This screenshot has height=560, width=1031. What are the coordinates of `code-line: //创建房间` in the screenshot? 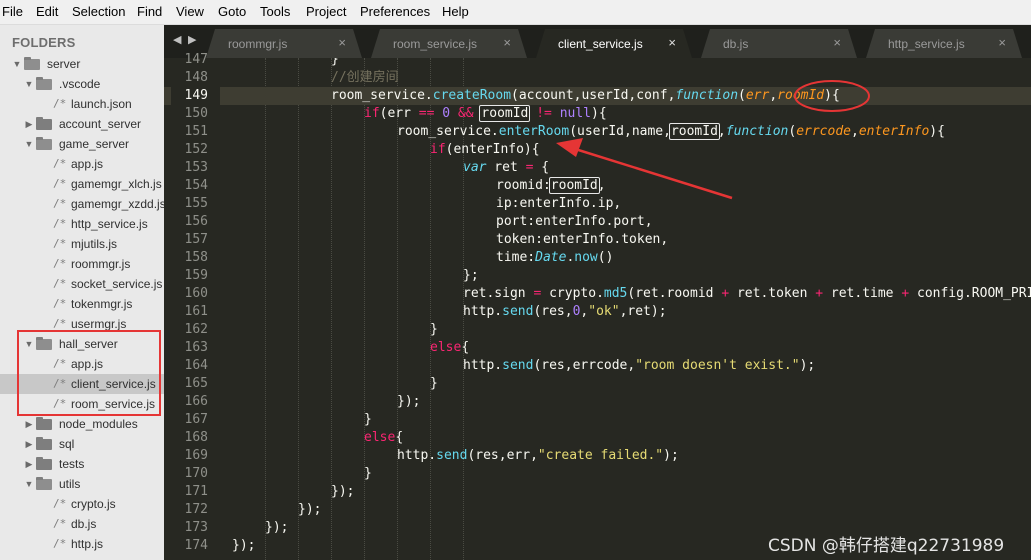 It's located at (309, 78).